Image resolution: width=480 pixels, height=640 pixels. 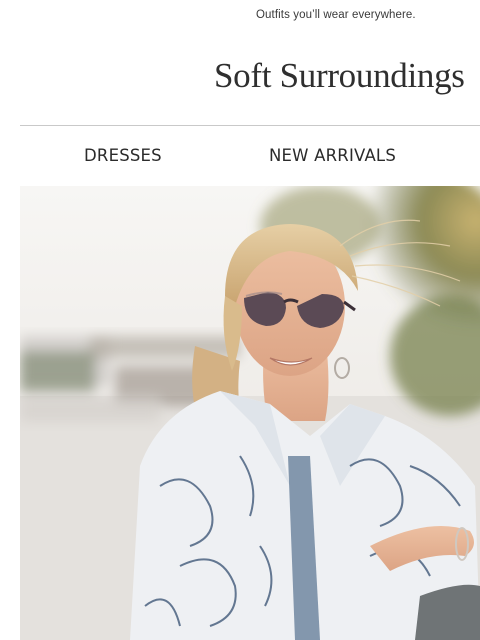 What do you see at coordinates (123, 157) in the screenshot?
I see `nav-item-dresses: DRESSES` at bounding box center [123, 157].